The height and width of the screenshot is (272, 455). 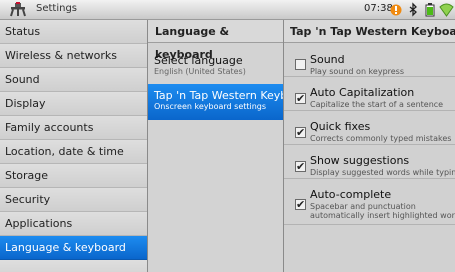 I want to click on sidebar-item-applications: Applications, so click(x=73, y=224).